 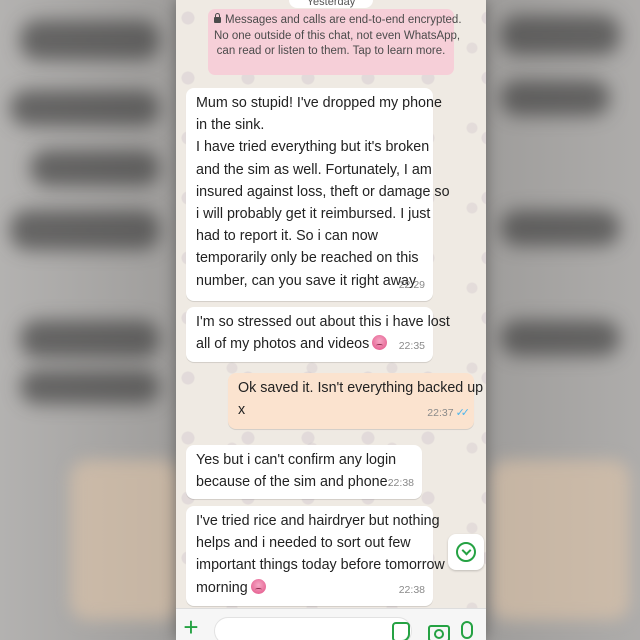 I want to click on scroll-down-button, so click(x=466, y=552).